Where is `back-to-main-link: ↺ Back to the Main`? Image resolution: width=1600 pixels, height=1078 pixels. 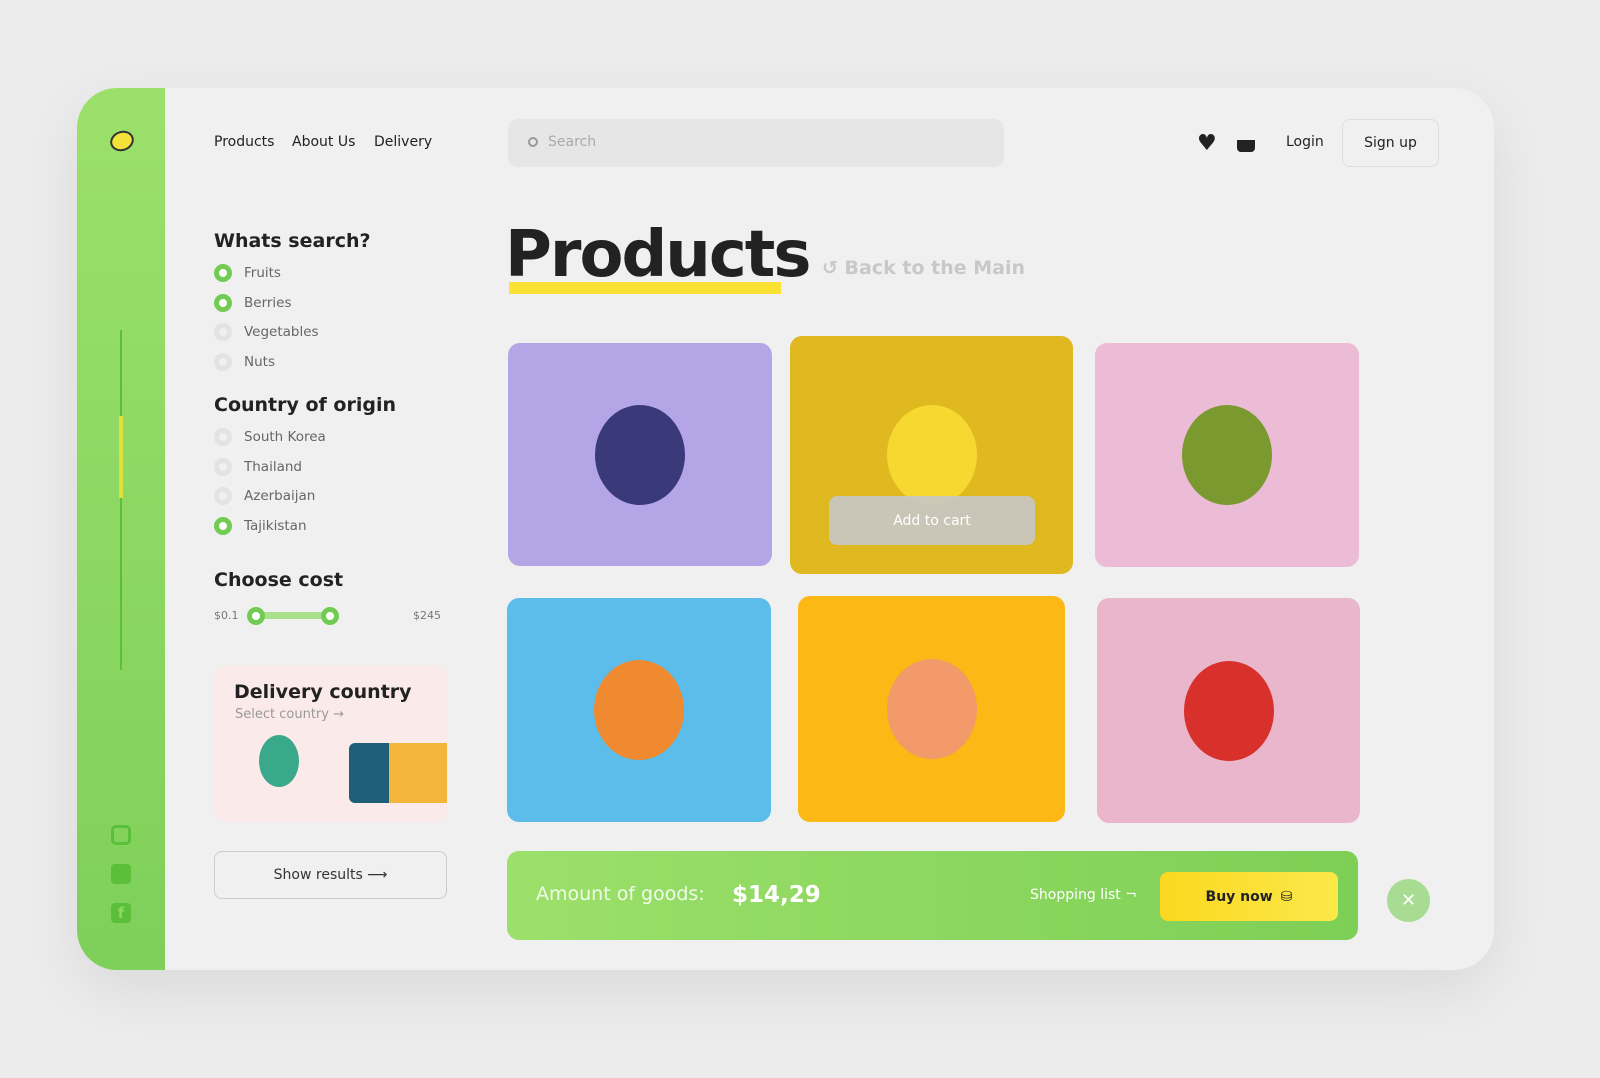
back-to-main-link: ↺ Back to the Main is located at coordinates (923, 268).